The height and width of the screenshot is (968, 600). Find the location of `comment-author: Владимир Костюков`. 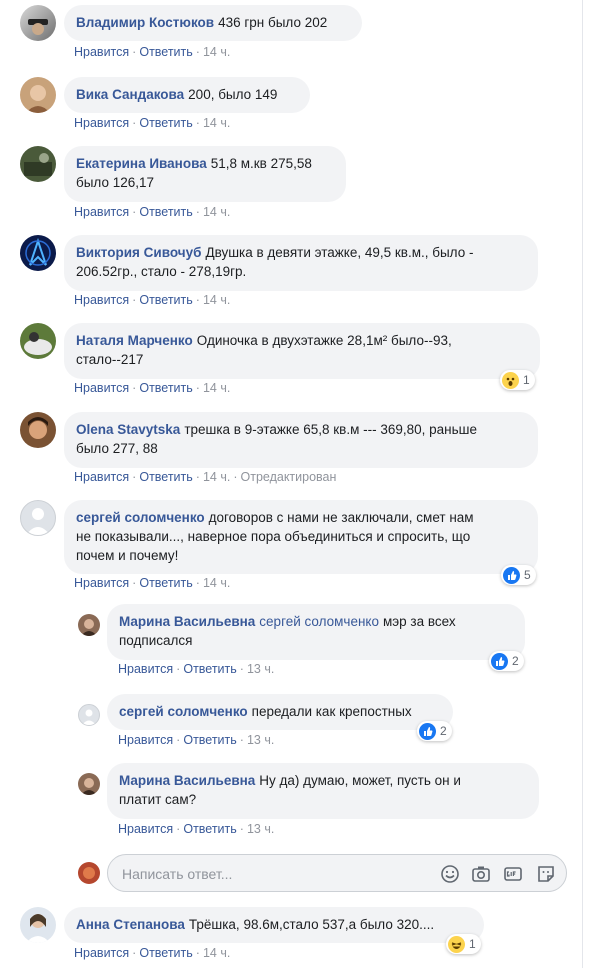

comment-author: Владимир Костюков is located at coordinates (145, 22).